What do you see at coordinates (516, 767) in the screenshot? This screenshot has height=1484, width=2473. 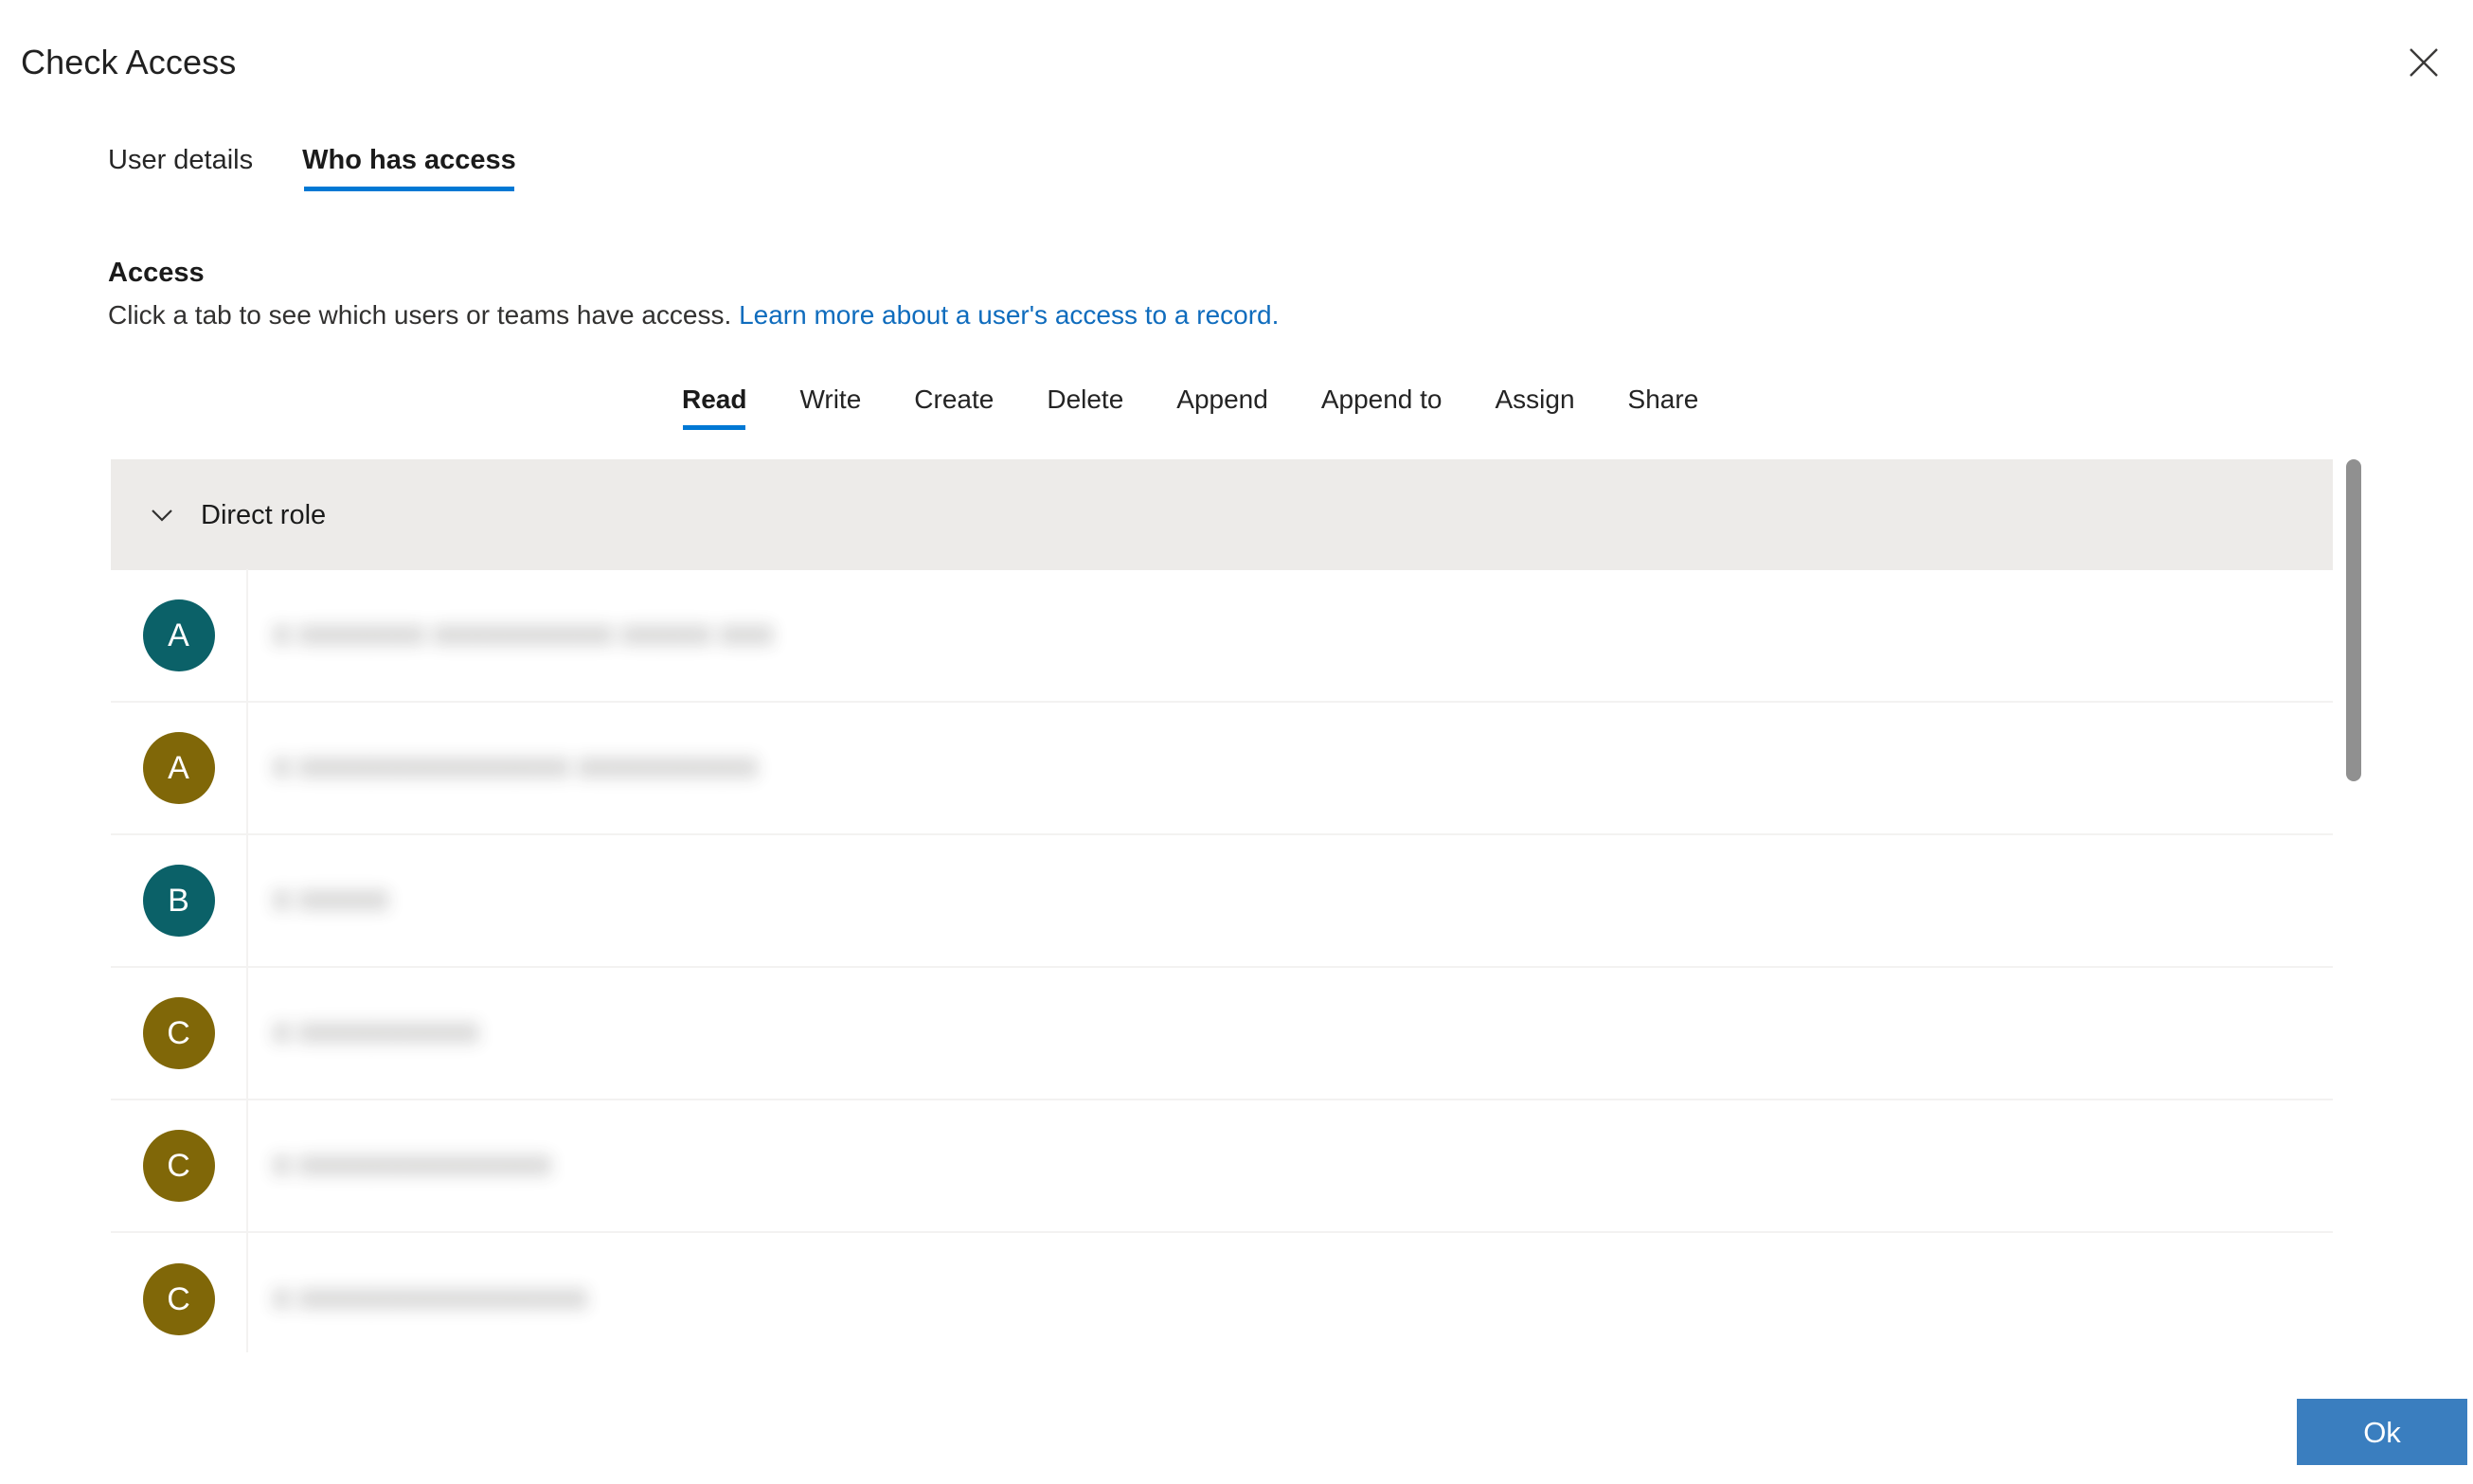 I see `row-principal-name: X XXXXXXXXXXXXXXX XXXXXXXXXX` at bounding box center [516, 767].